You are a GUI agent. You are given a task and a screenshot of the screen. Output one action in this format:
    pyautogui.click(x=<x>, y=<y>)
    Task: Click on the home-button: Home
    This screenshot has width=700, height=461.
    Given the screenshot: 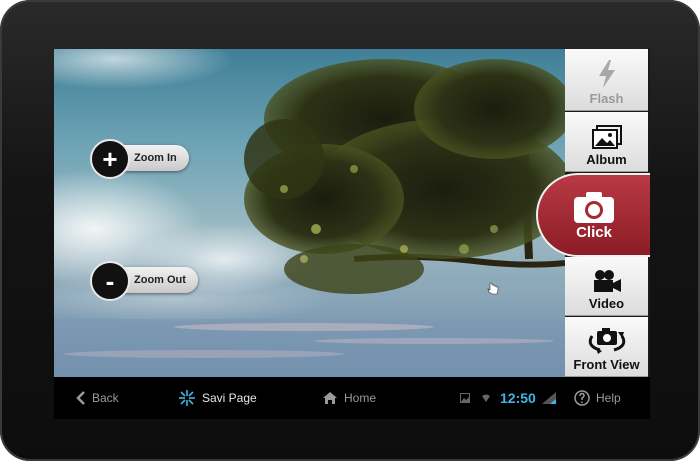 What is the action you would take?
    pyautogui.click(x=349, y=398)
    